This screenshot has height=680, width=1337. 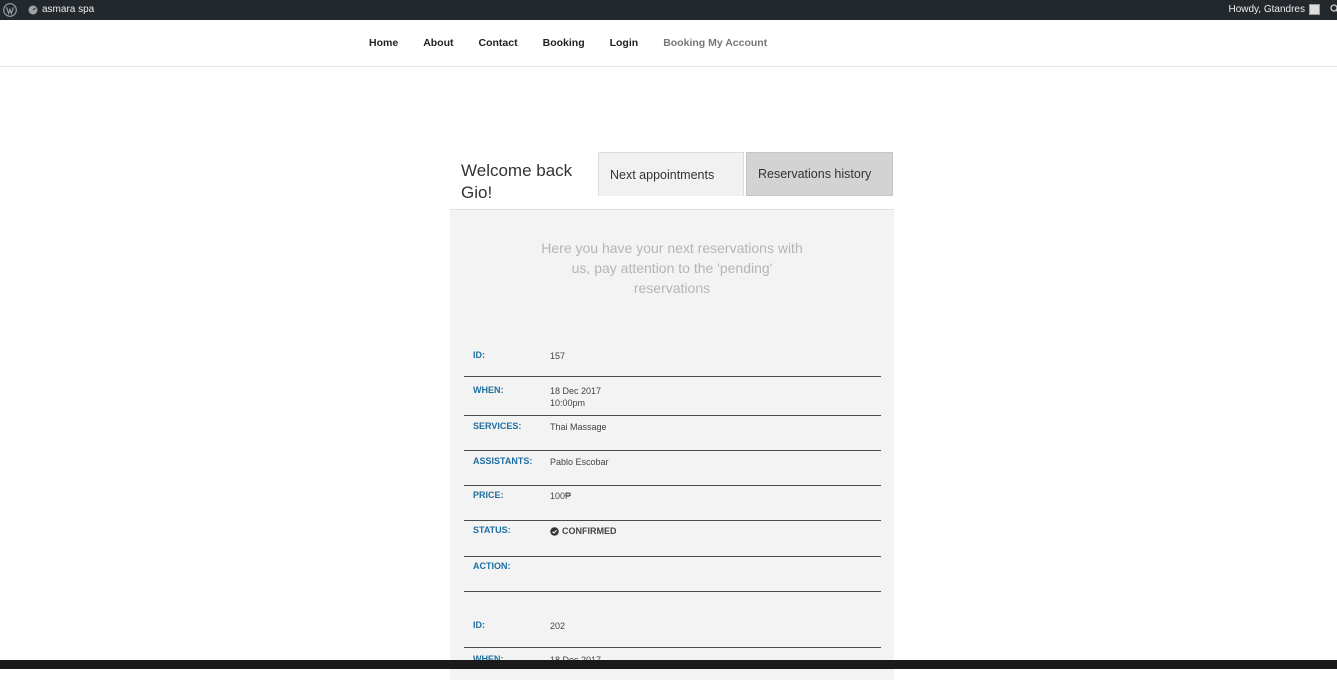 What do you see at coordinates (576, 391) in the screenshot?
I see `date-value: 18 Dec 2017` at bounding box center [576, 391].